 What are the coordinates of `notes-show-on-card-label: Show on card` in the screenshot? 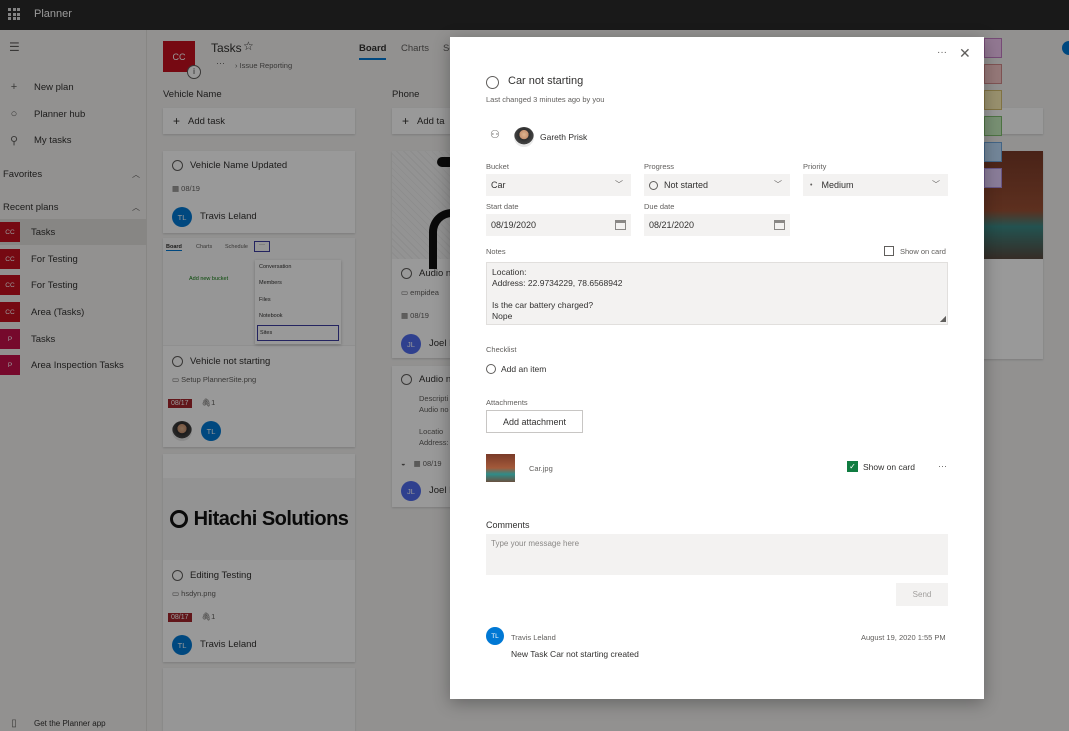 It's located at (923, 251).